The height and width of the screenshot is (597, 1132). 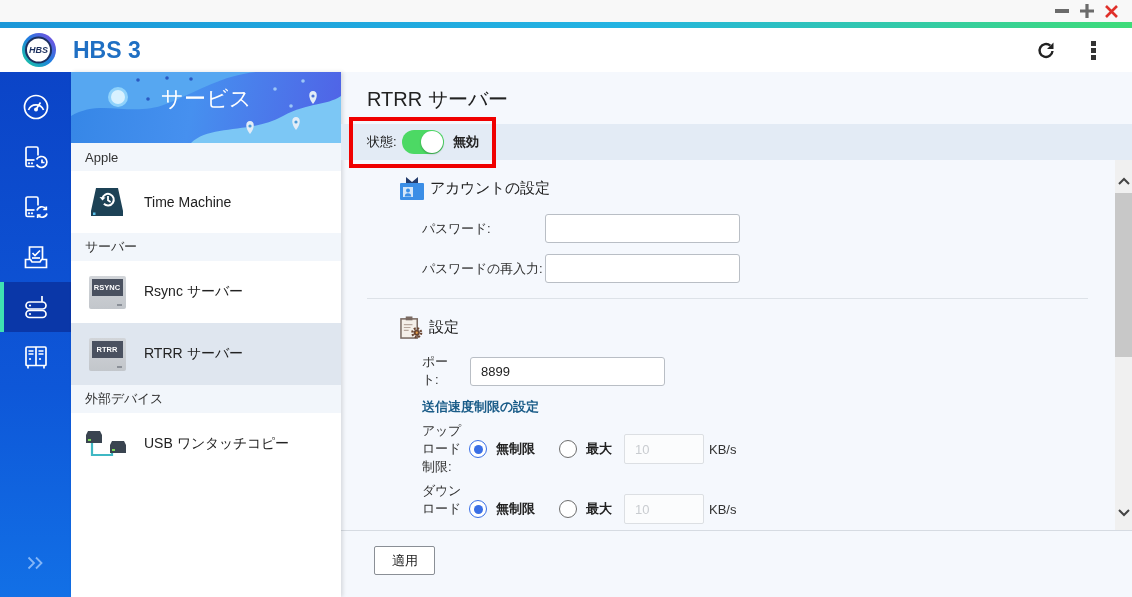 What do you see at coordinates (39, 50) in the screenshot?
I see `app-logo: HBS` at bounding box center [39, 50].